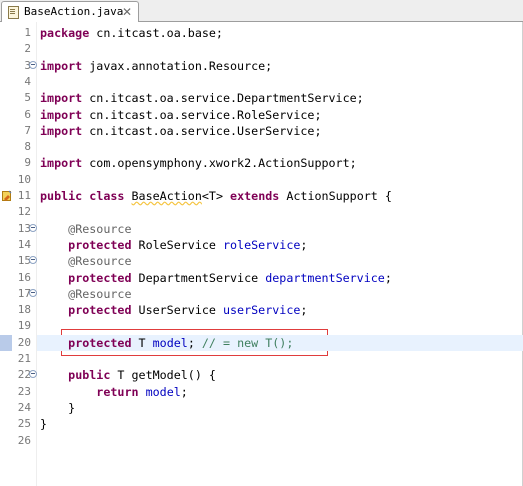  What do you see at coordinates (27, 98) in the screenshot?
I see `line-number: 5` at bounding box center [27, 98].